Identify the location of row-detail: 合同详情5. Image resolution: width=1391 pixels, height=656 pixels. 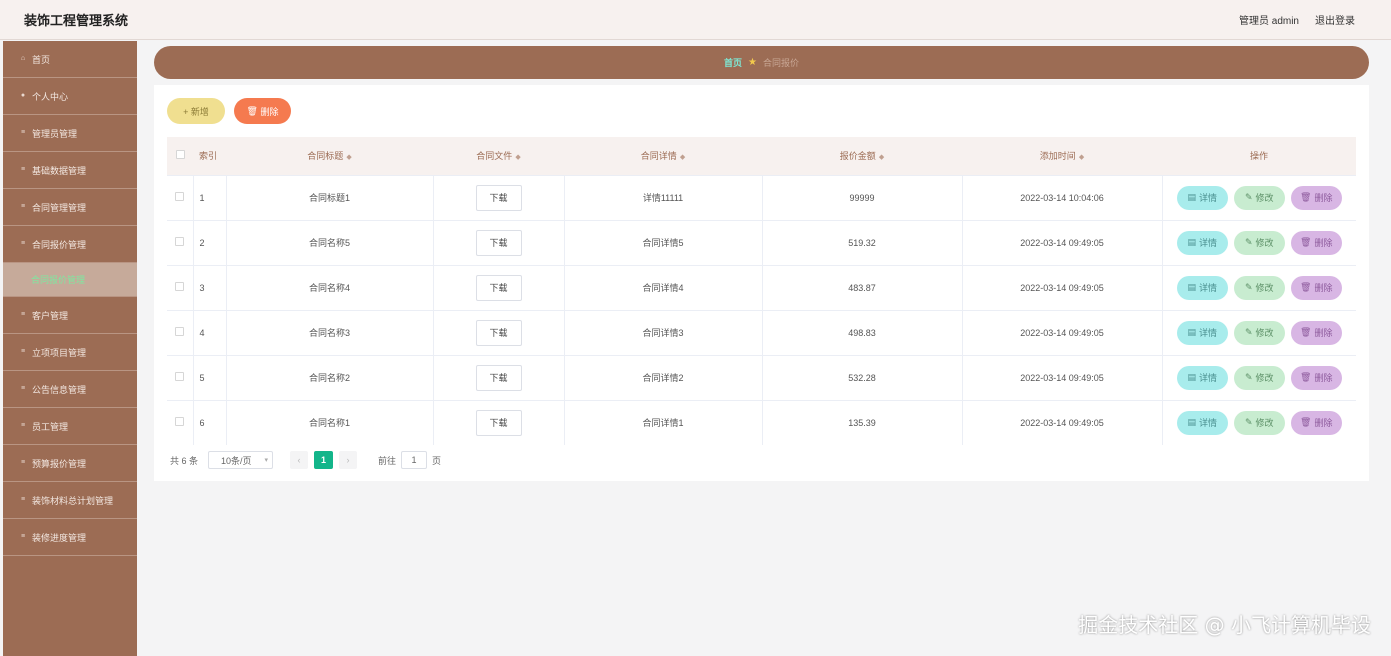
(663, 242).